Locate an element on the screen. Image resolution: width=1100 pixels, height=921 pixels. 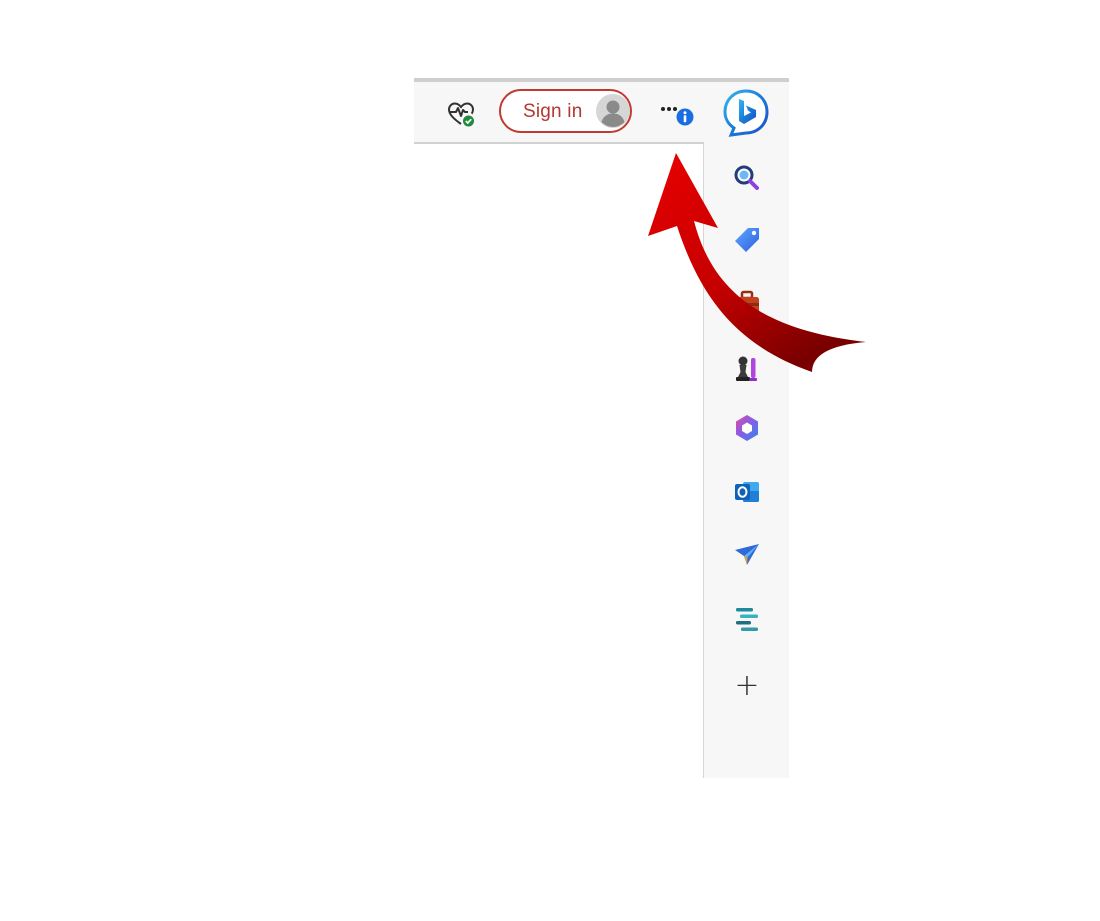
outlook-icon is located at coordinates (747, 492).